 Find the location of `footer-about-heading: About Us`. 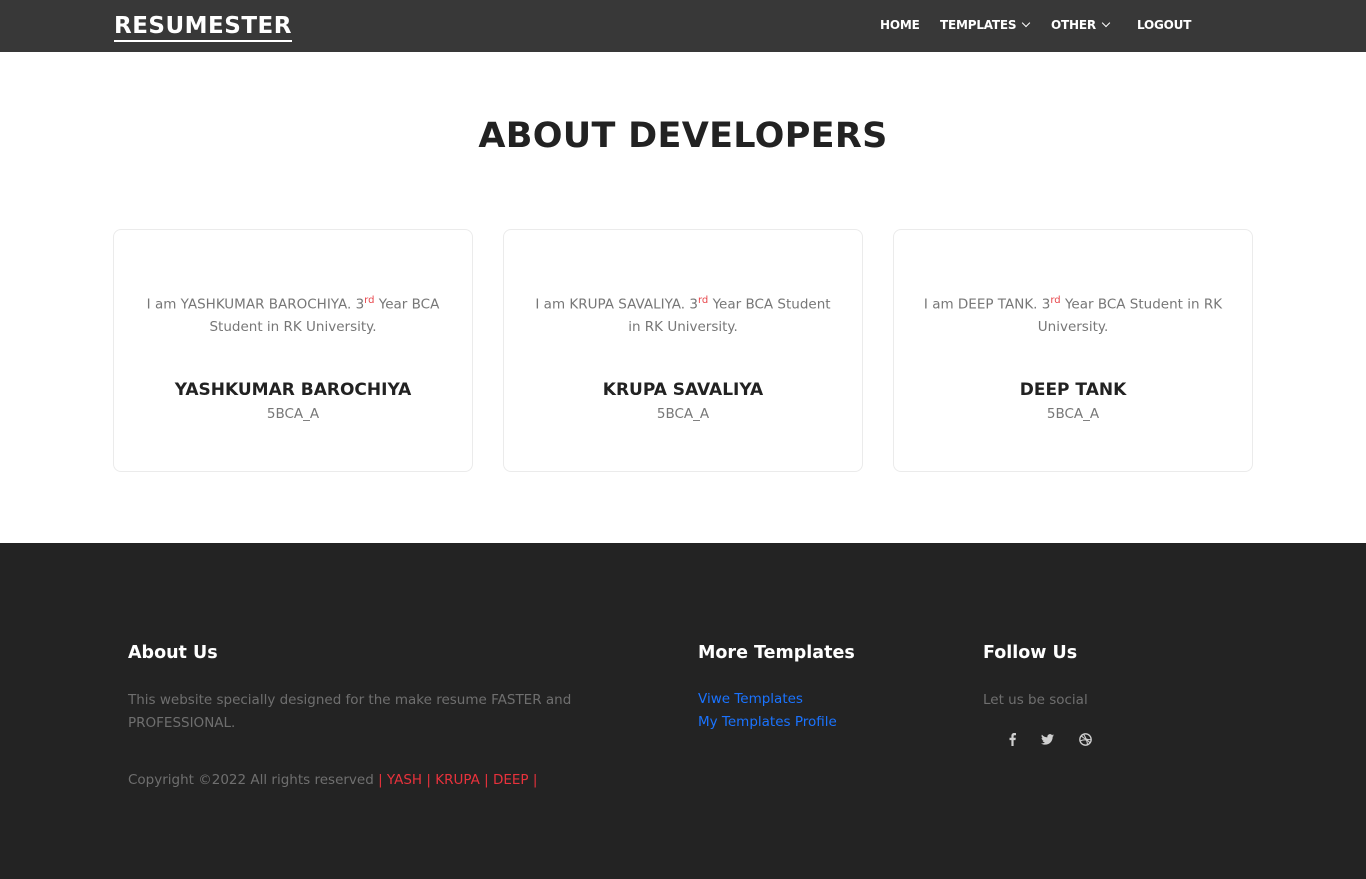

footer-about-heading: About Us is located at coordinates (173, 653).